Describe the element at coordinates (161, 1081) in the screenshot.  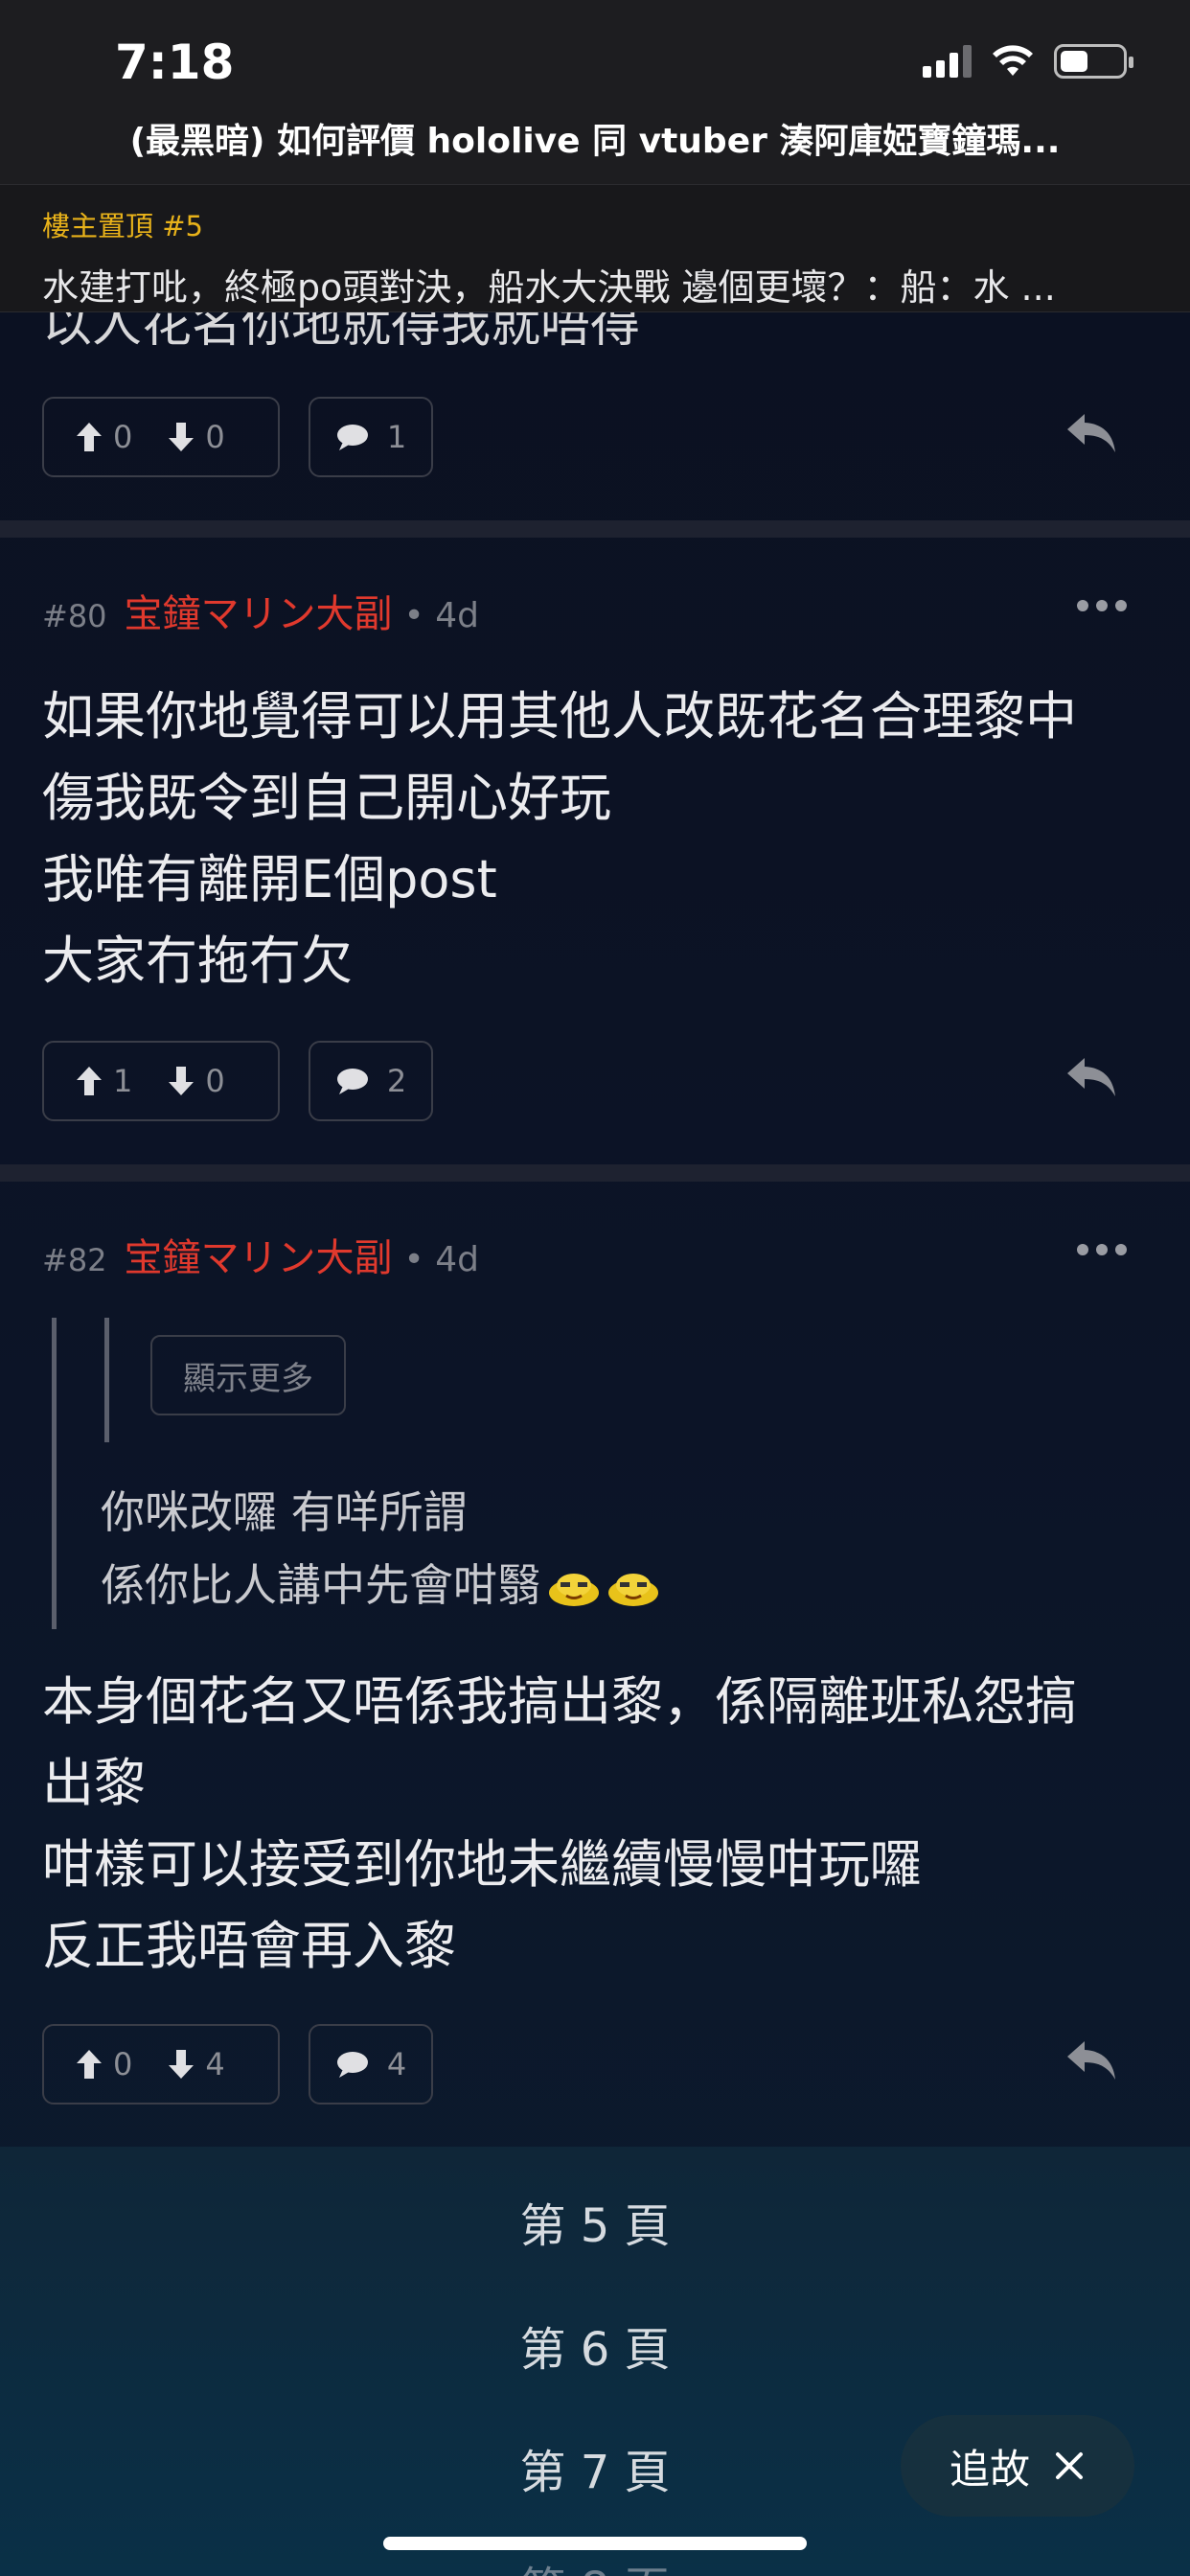
I see `vote-box: 1 0` at that location.